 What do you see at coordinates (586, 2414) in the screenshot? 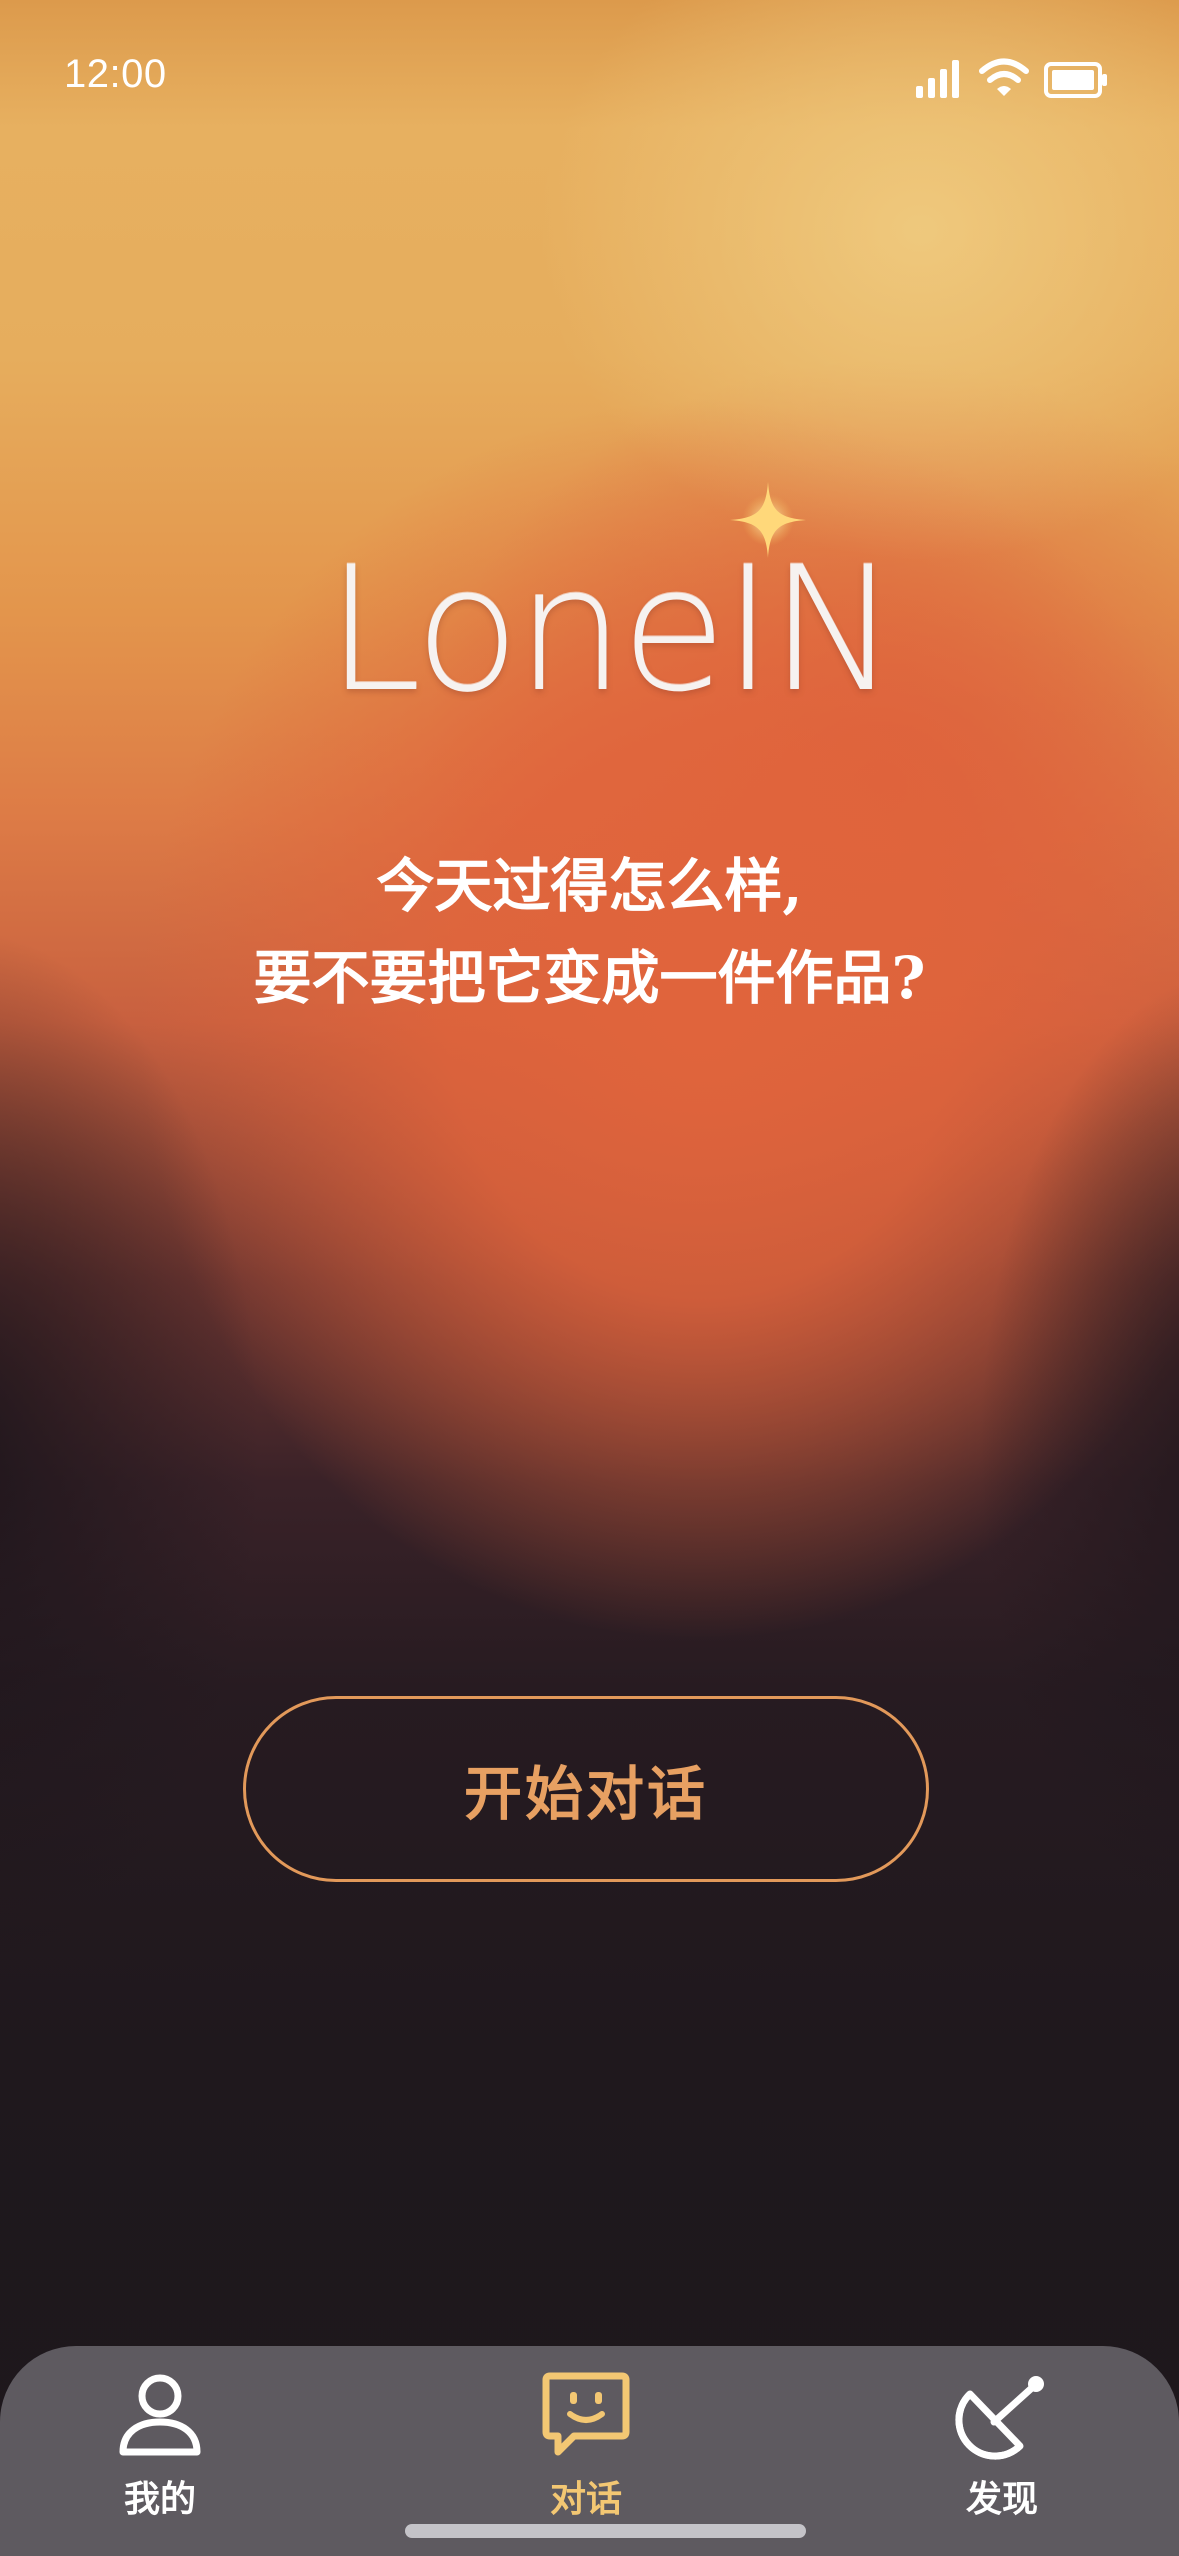
I see `chat-smile-icon` at bounding box center [586, 2414].